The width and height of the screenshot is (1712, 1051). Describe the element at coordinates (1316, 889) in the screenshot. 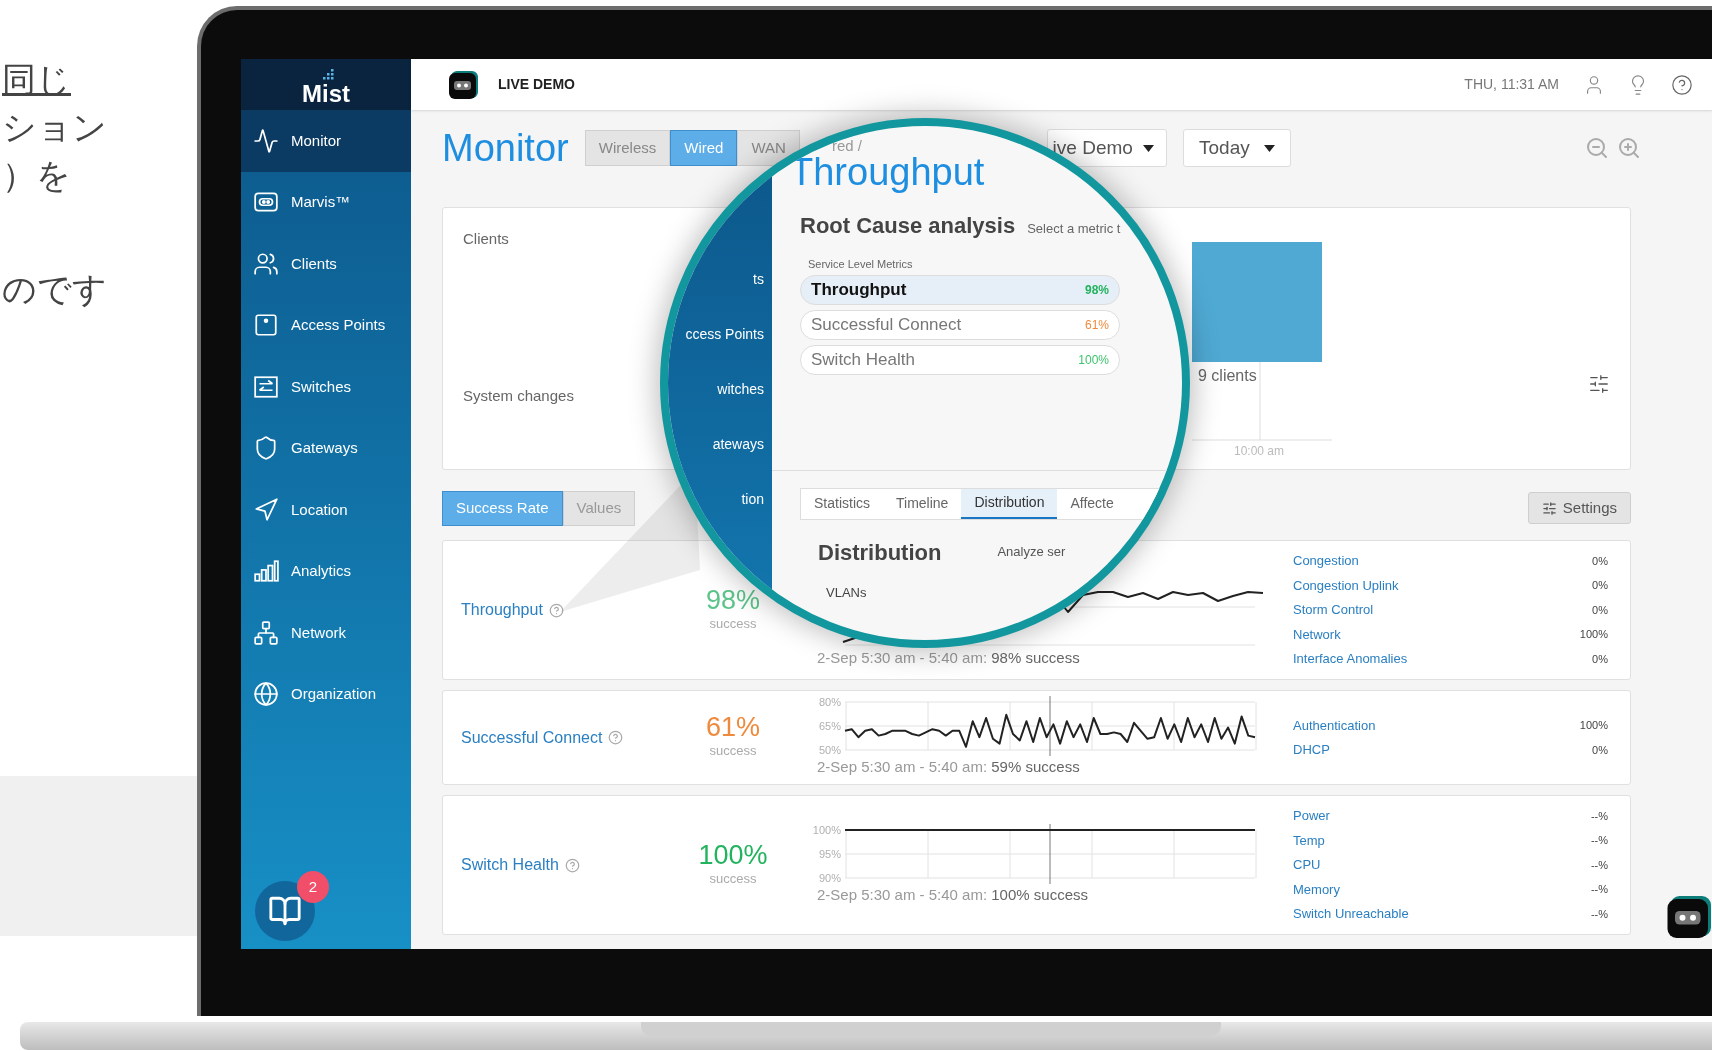

I see `factor-link: Memory` at that location.